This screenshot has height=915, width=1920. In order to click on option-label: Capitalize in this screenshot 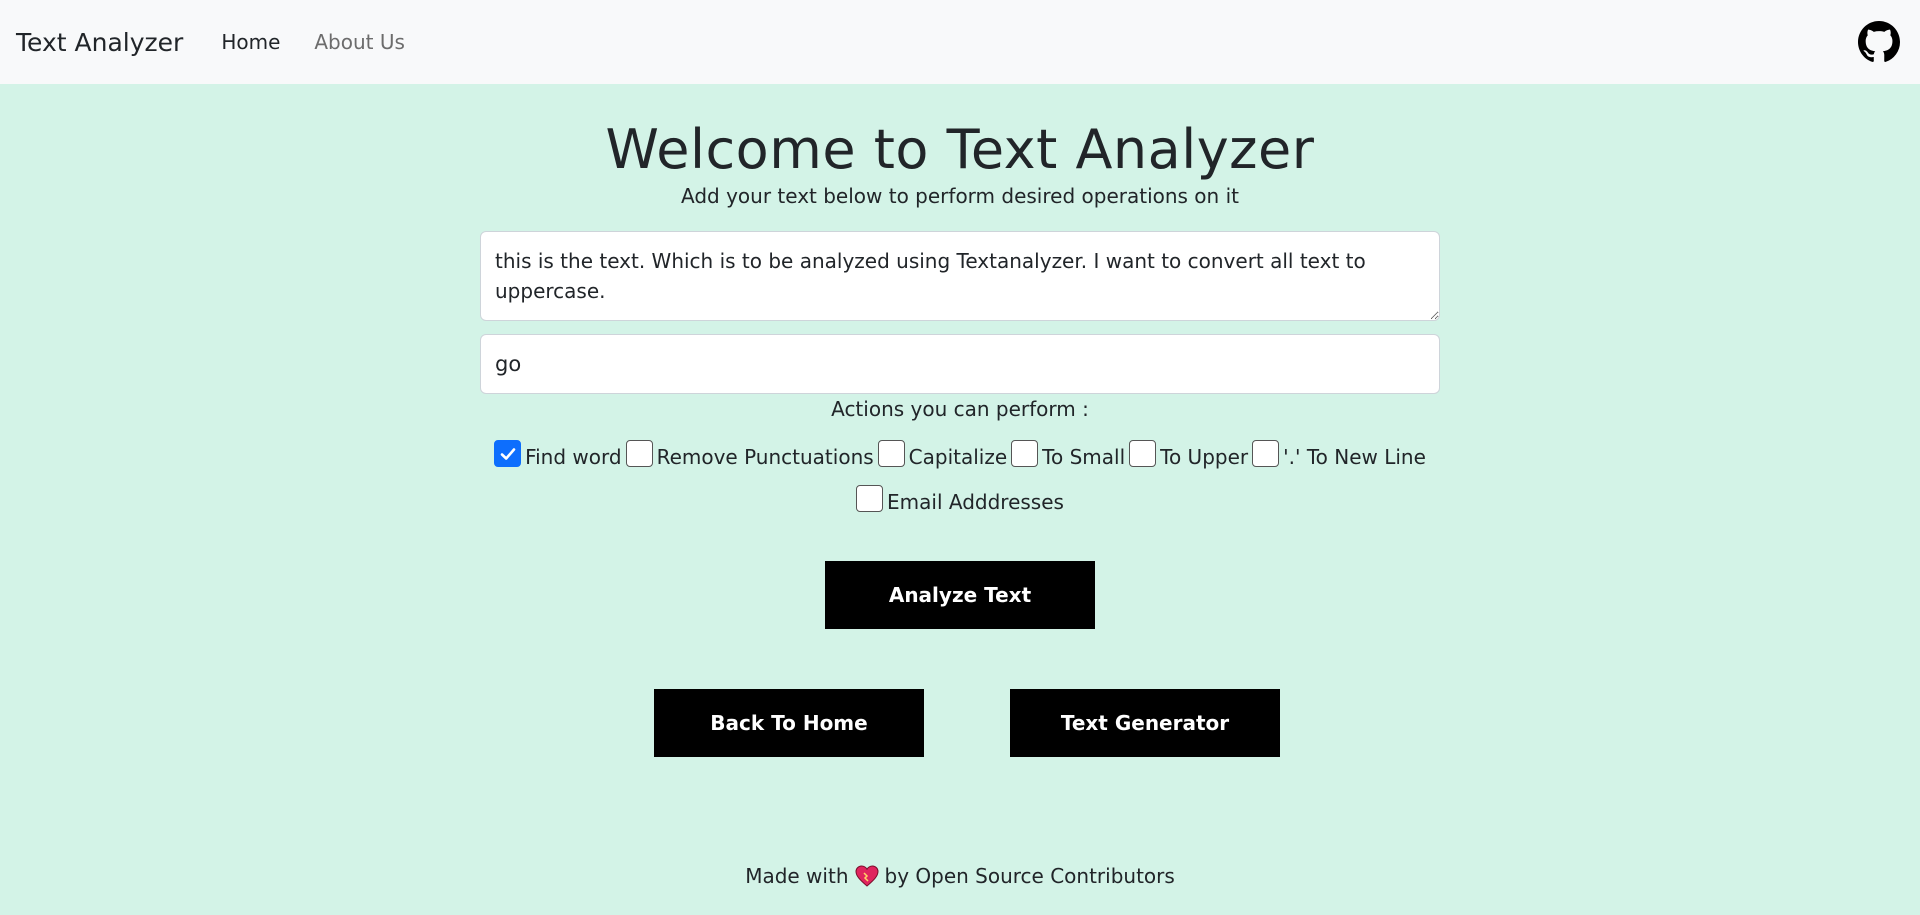, I will do `click(958, 457)`.